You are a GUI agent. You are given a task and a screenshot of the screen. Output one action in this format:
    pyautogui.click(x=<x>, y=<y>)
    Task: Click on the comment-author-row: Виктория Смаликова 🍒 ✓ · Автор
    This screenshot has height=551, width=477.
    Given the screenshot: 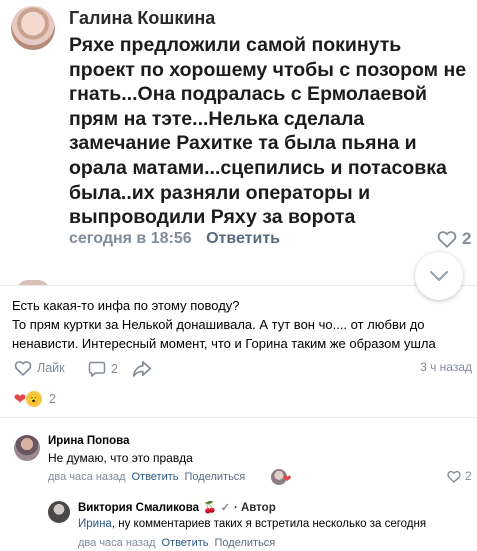 What is the action you would take?
    pyautogui.click(x=177, y=508)
    